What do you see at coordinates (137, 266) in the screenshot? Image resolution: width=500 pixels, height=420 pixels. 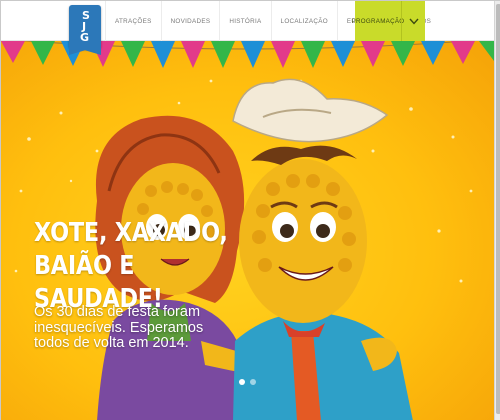 I see `hero-headline: XOTE, XAXADO, BAIÃO E SAUDADE!` at bounding box center [137, 266].